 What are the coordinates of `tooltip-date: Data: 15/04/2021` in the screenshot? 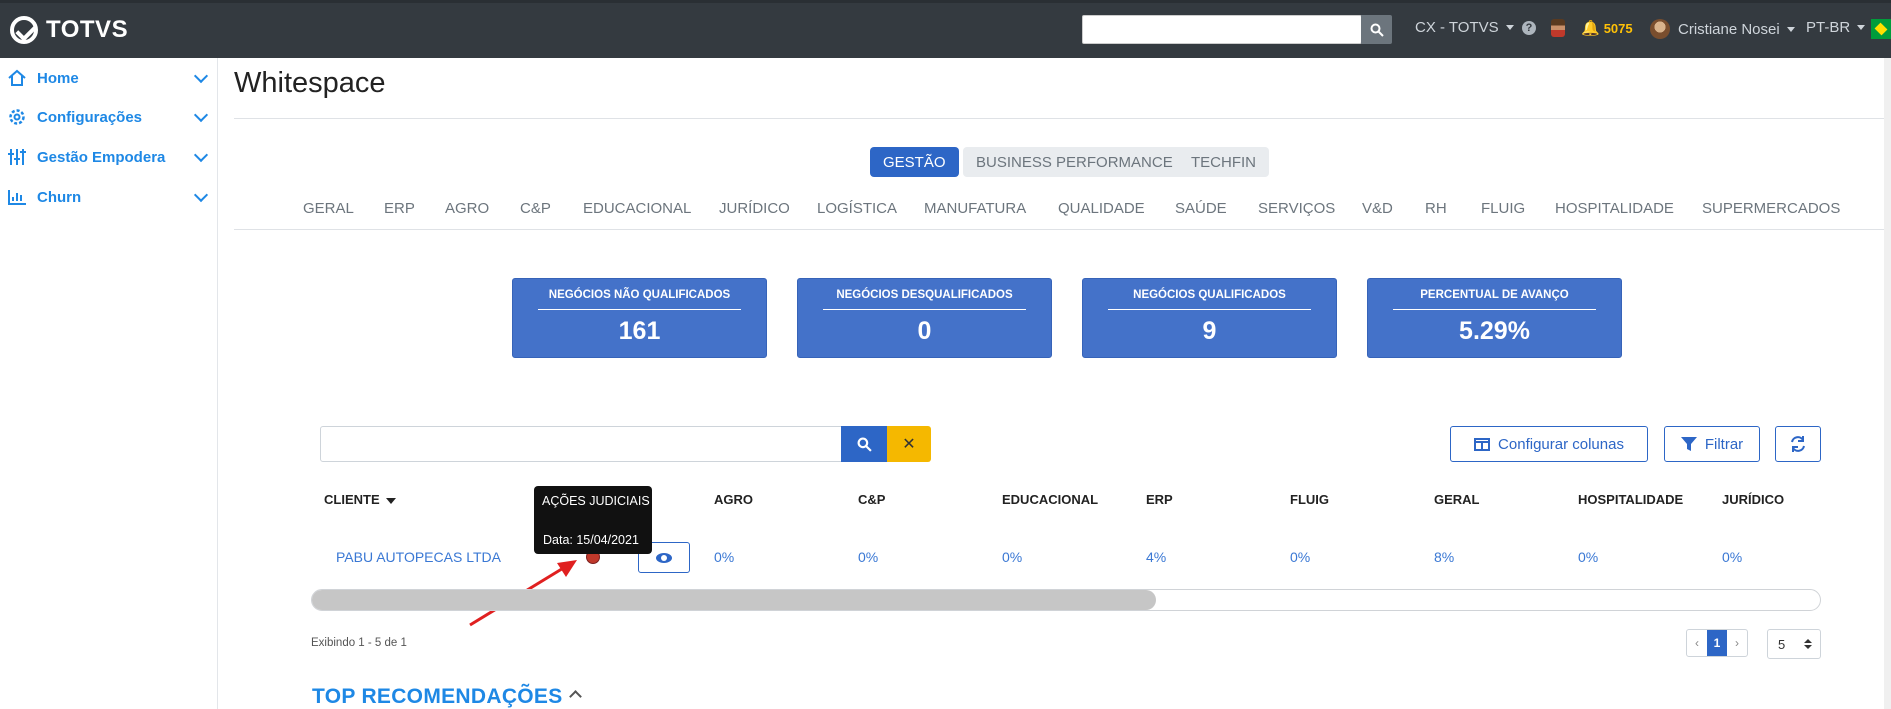 It's located at (591, 540).